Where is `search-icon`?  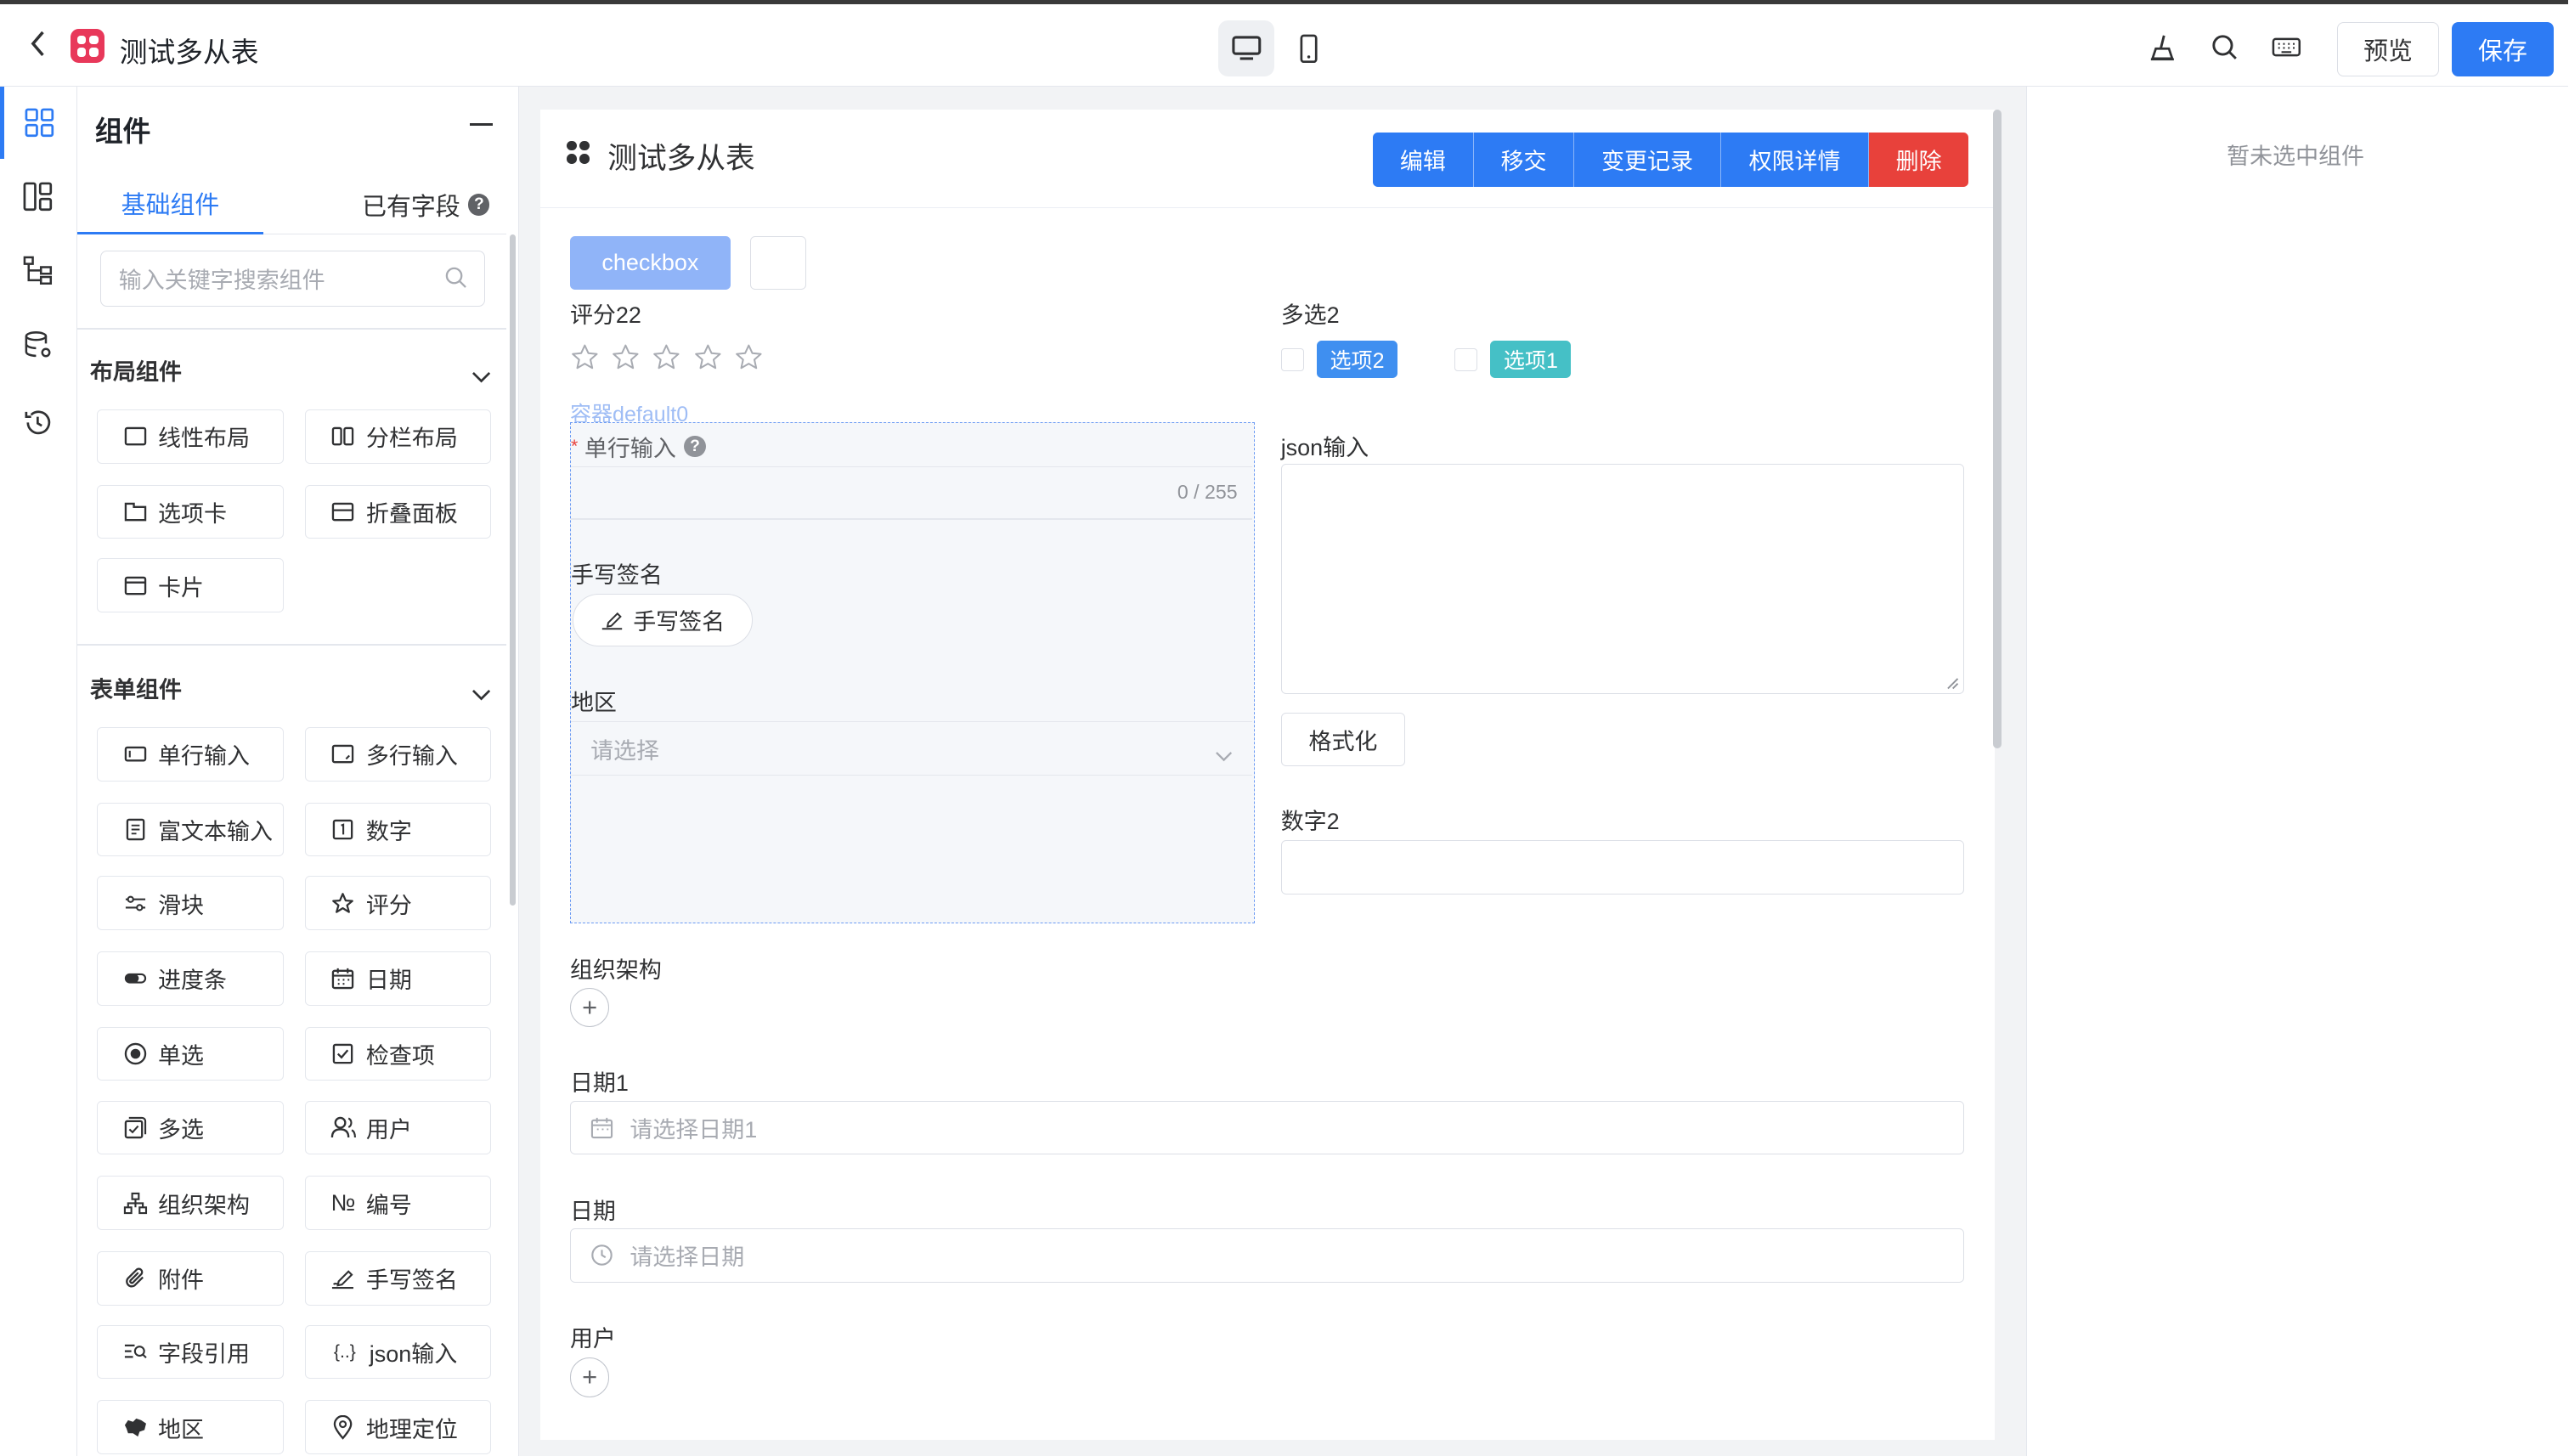 search-icon is located at coordinates (2225, 48).